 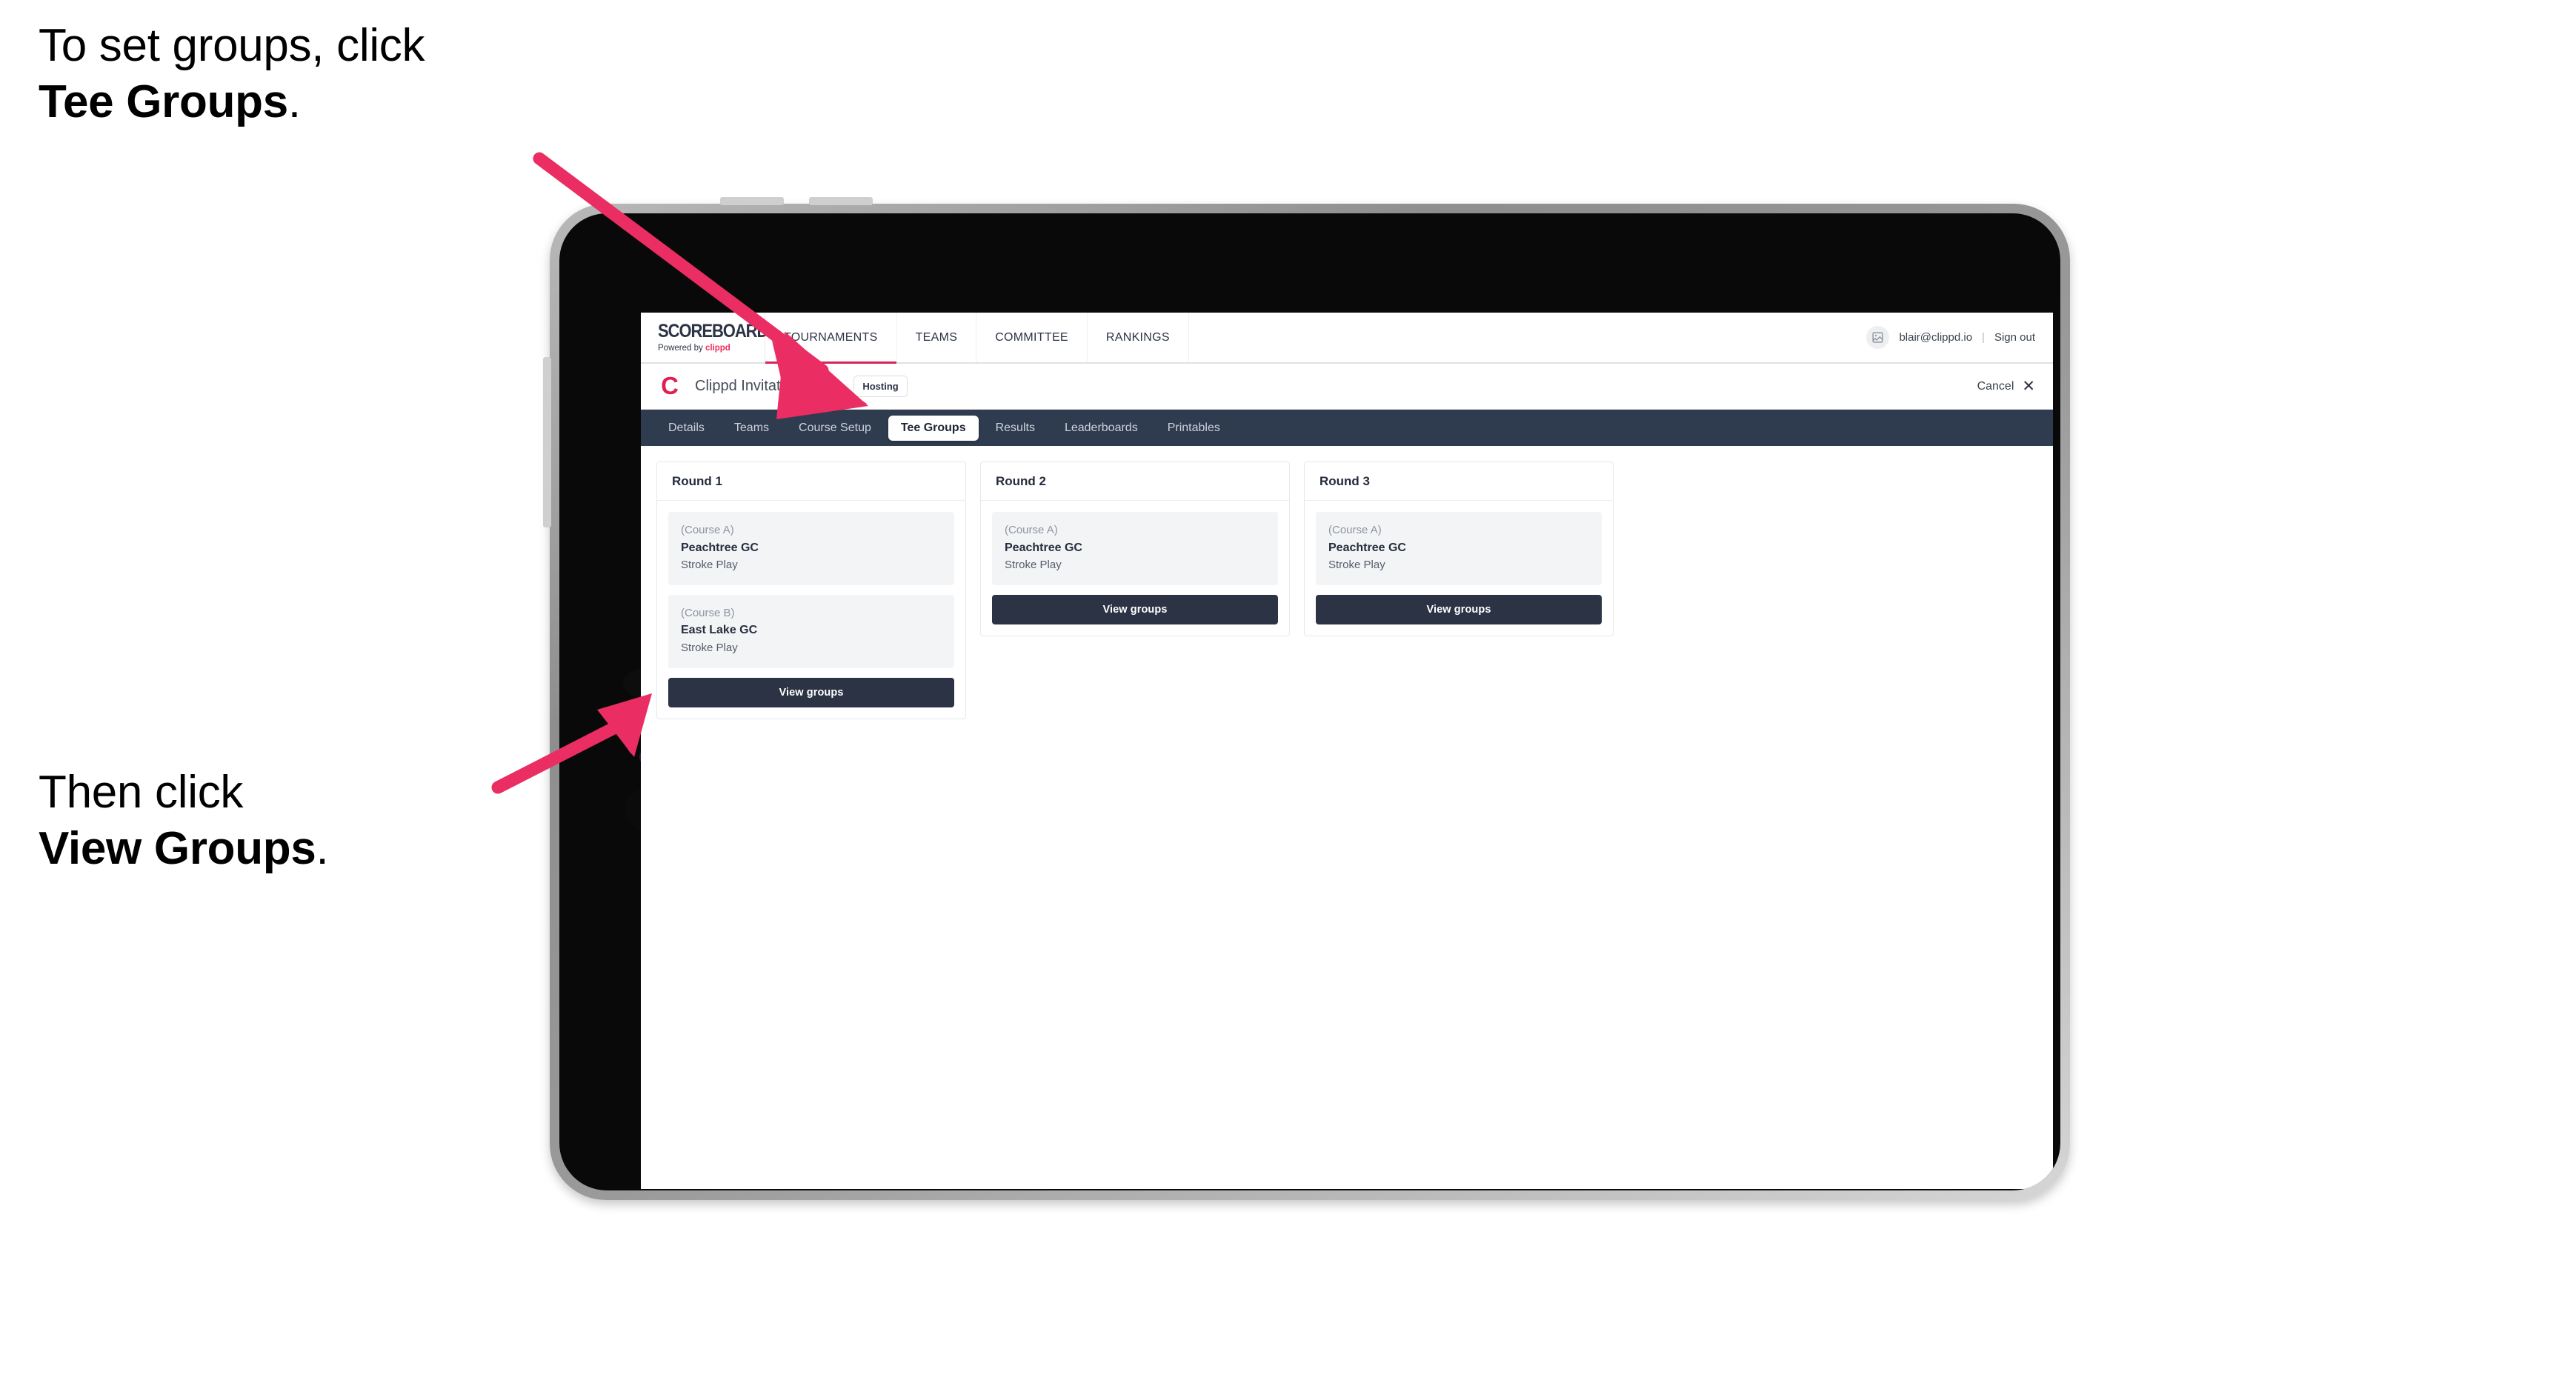 What do you see at coordinates (1995, 386) in the screenshot?
I see `cancel-label: Cancel` at bounding box center [1995, 386].